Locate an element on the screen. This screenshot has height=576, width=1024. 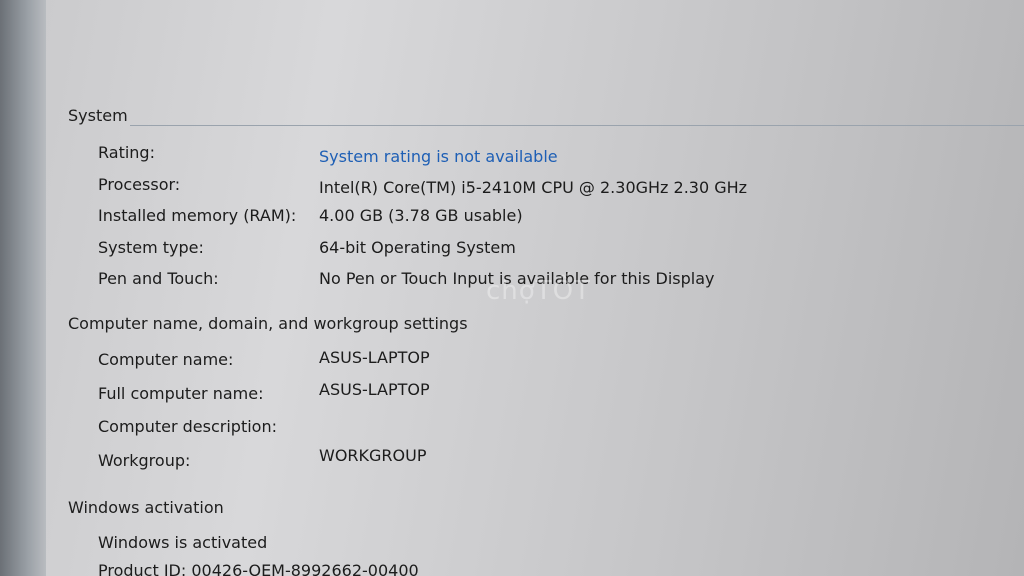
full-computer-name-label: Full computer name: is located at coordinates (181, 393).